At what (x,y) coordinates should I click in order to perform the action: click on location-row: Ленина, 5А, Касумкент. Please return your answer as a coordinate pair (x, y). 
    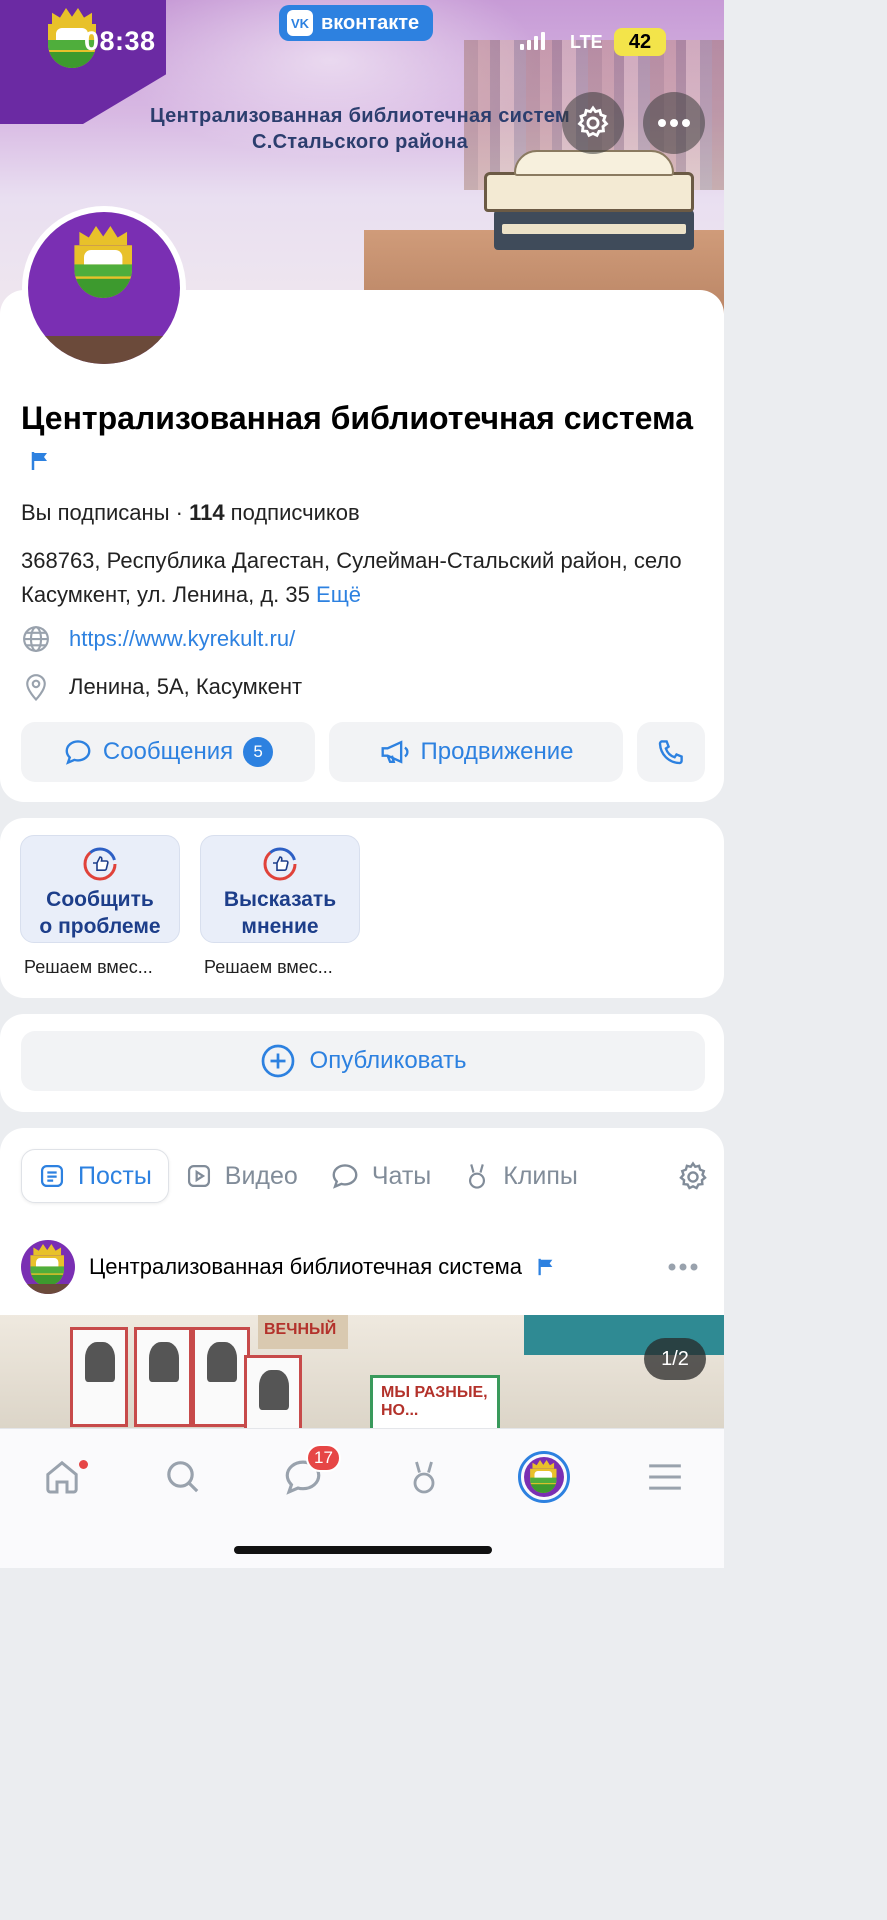
    Looking at the image, I should click on (161, 687).